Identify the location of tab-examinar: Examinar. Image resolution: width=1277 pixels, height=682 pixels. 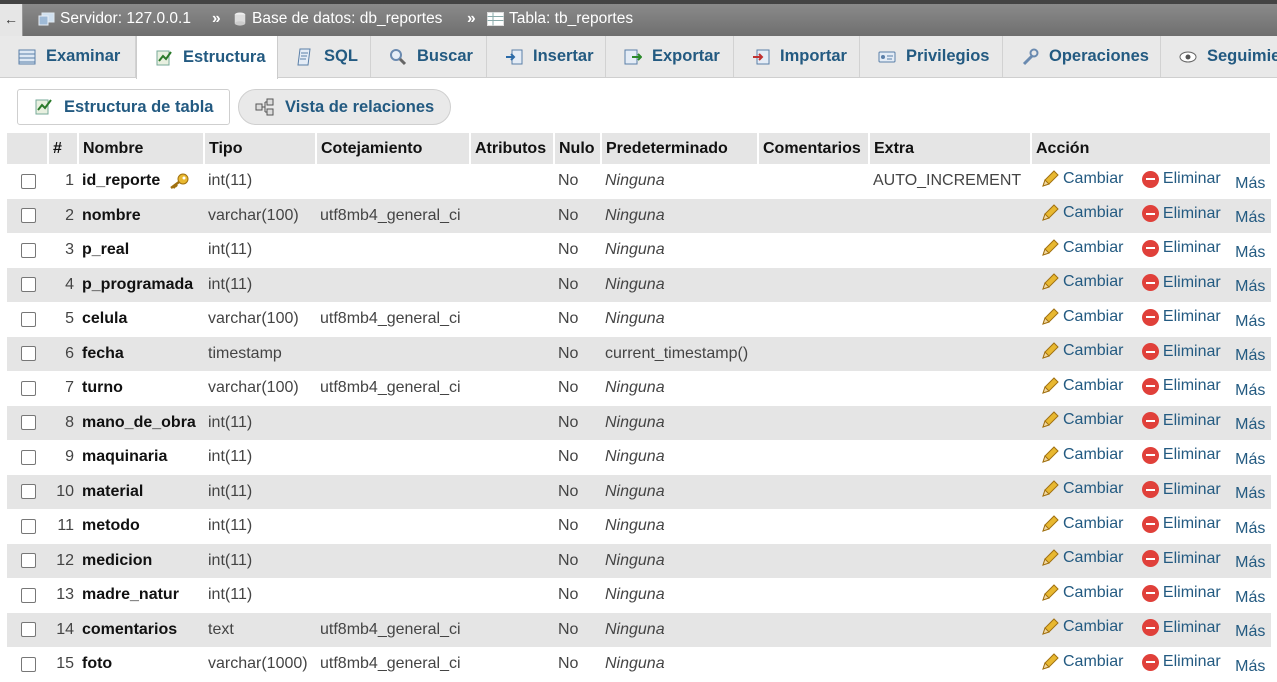
(68, 56).